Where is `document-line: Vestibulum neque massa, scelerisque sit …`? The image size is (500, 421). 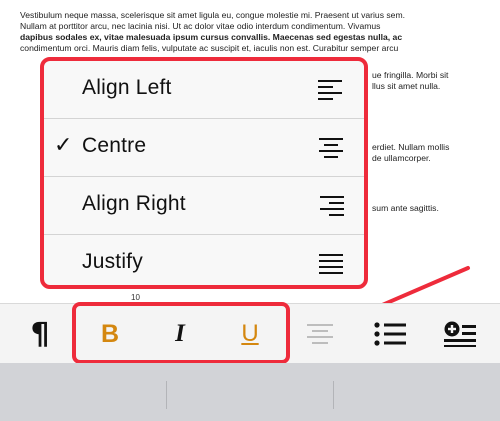
document-line: Vestibulum neque massa, scelerisque sit … is located at coordinates (212, 15).